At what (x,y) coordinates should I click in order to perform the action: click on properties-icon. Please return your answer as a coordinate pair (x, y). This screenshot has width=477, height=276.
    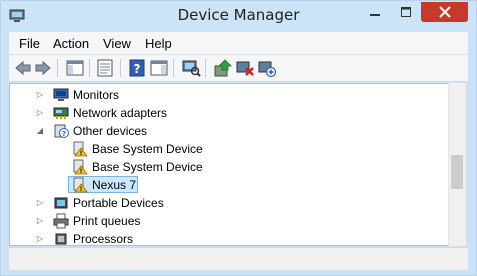
    Looking at the image, I should click on (105, 68).